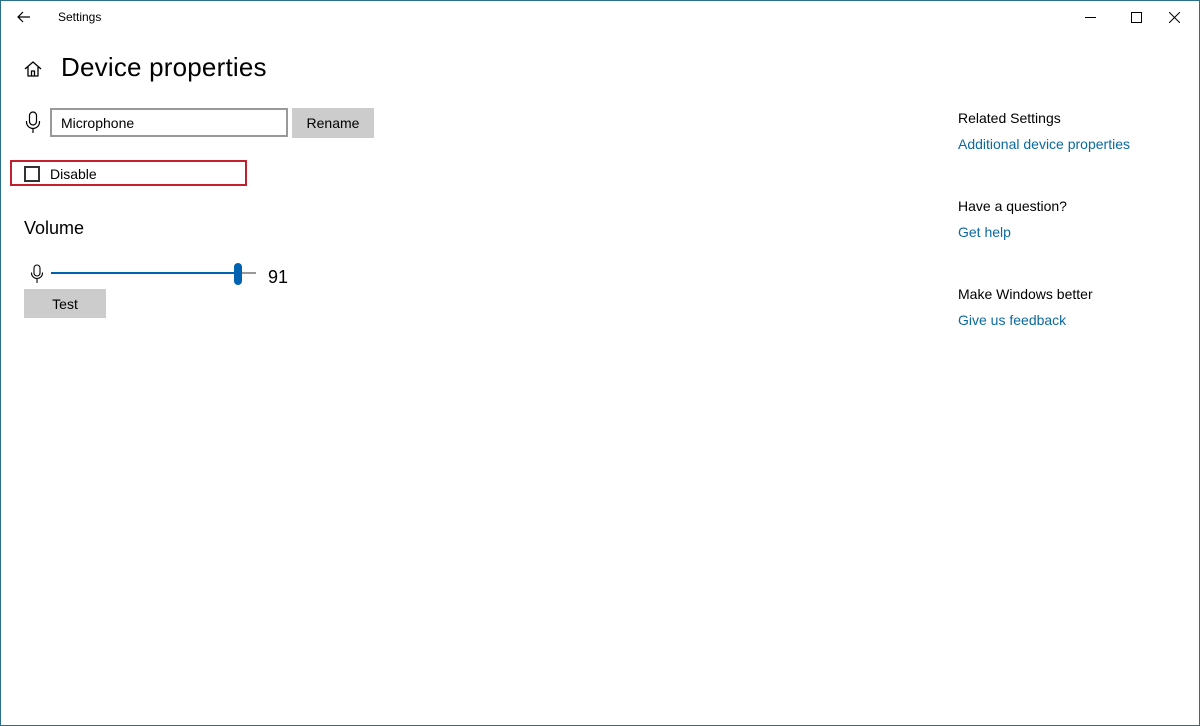  I want to click on home-button, so click(33, 69).